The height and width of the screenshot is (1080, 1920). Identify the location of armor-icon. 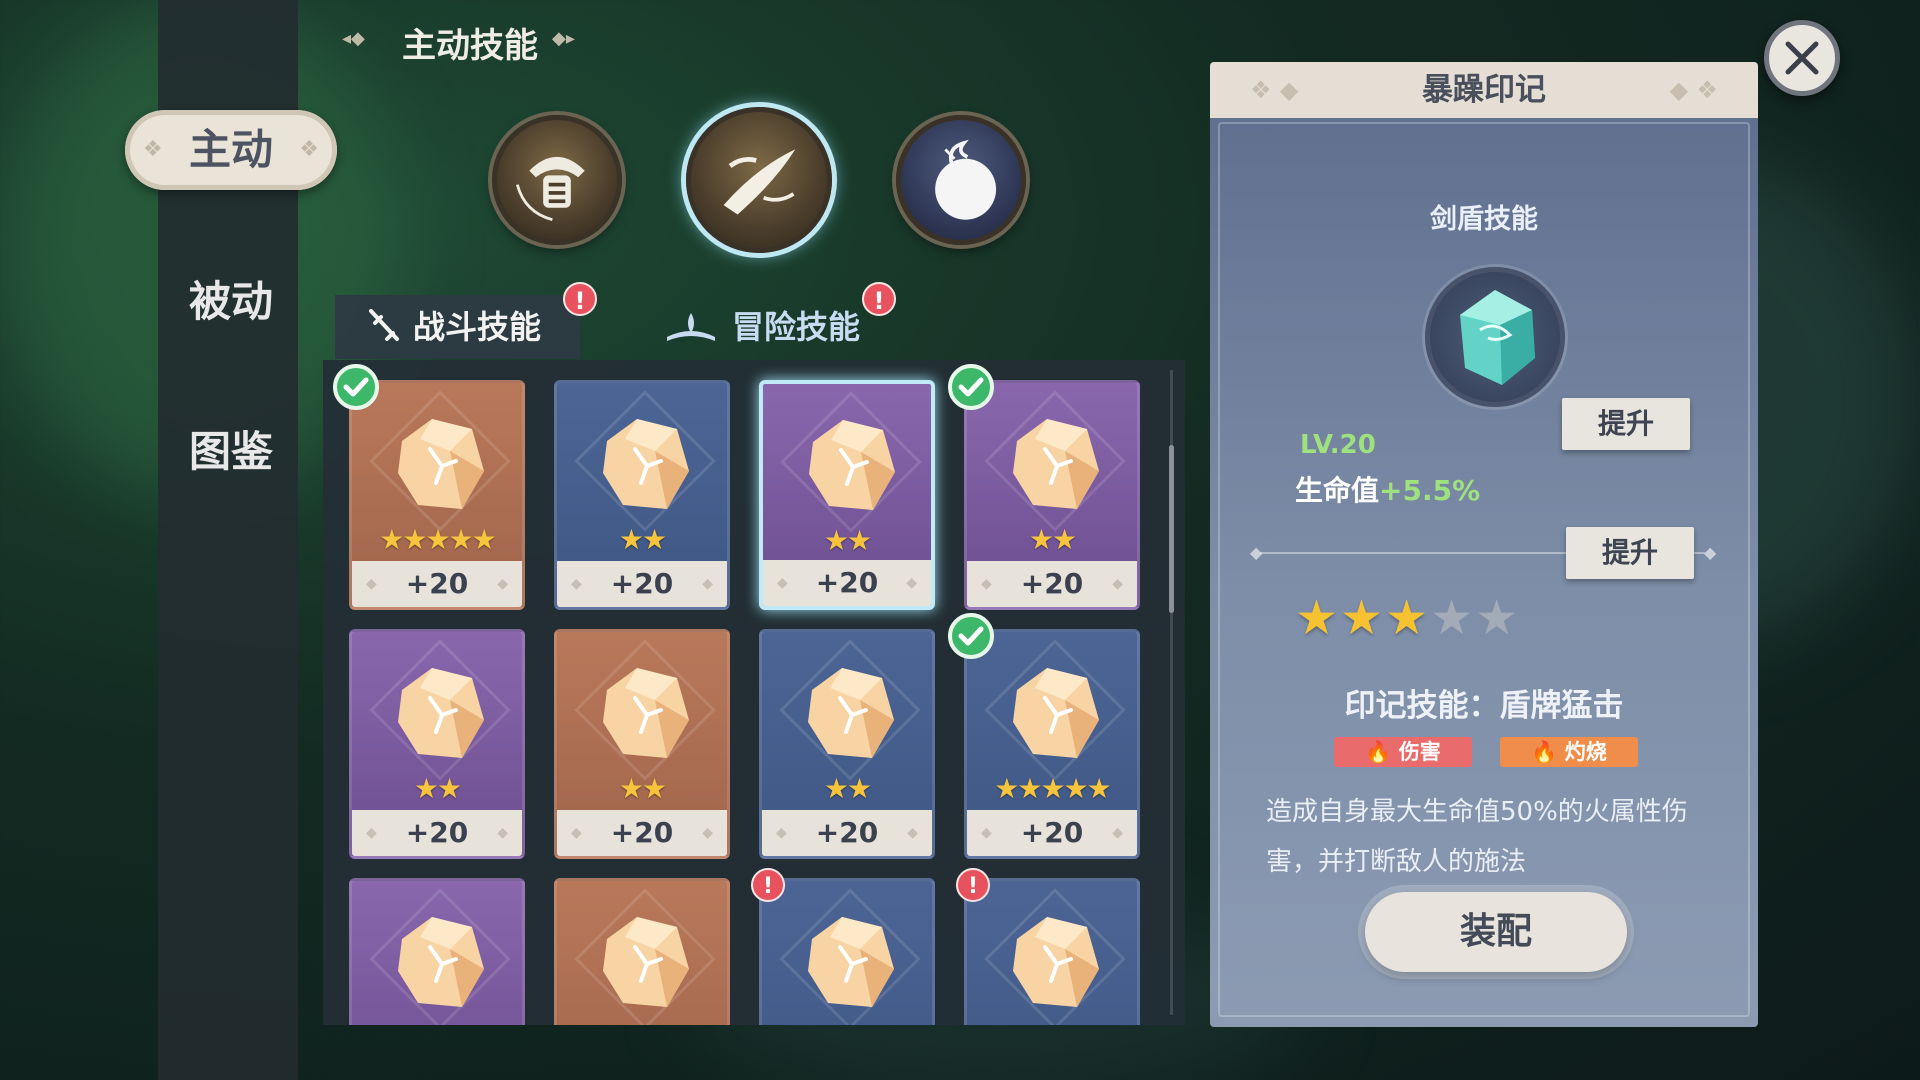
(550, 189).